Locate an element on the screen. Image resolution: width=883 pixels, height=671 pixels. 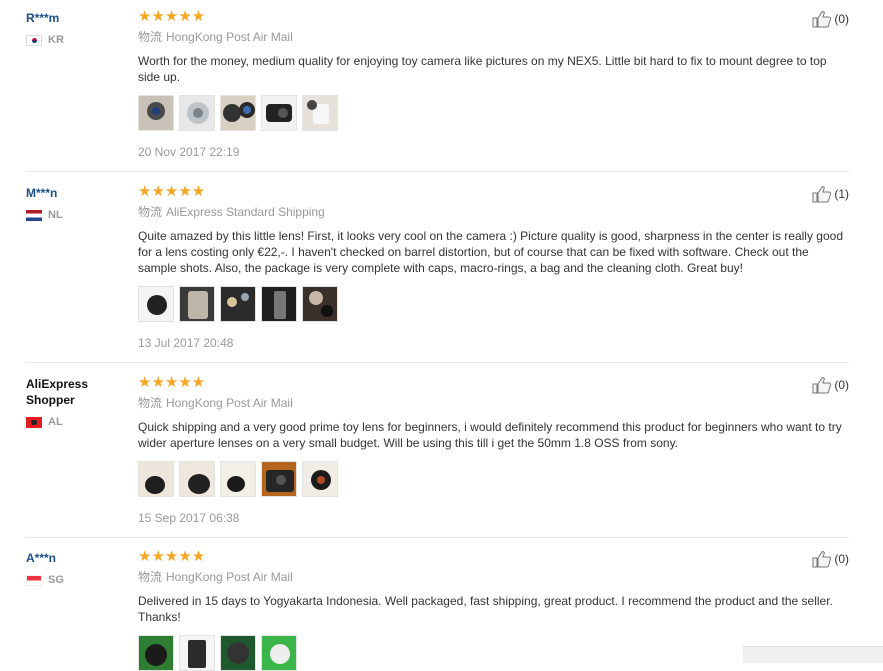
reviewer-name: AliExpress Shopper is located at coordinates (57, 392).